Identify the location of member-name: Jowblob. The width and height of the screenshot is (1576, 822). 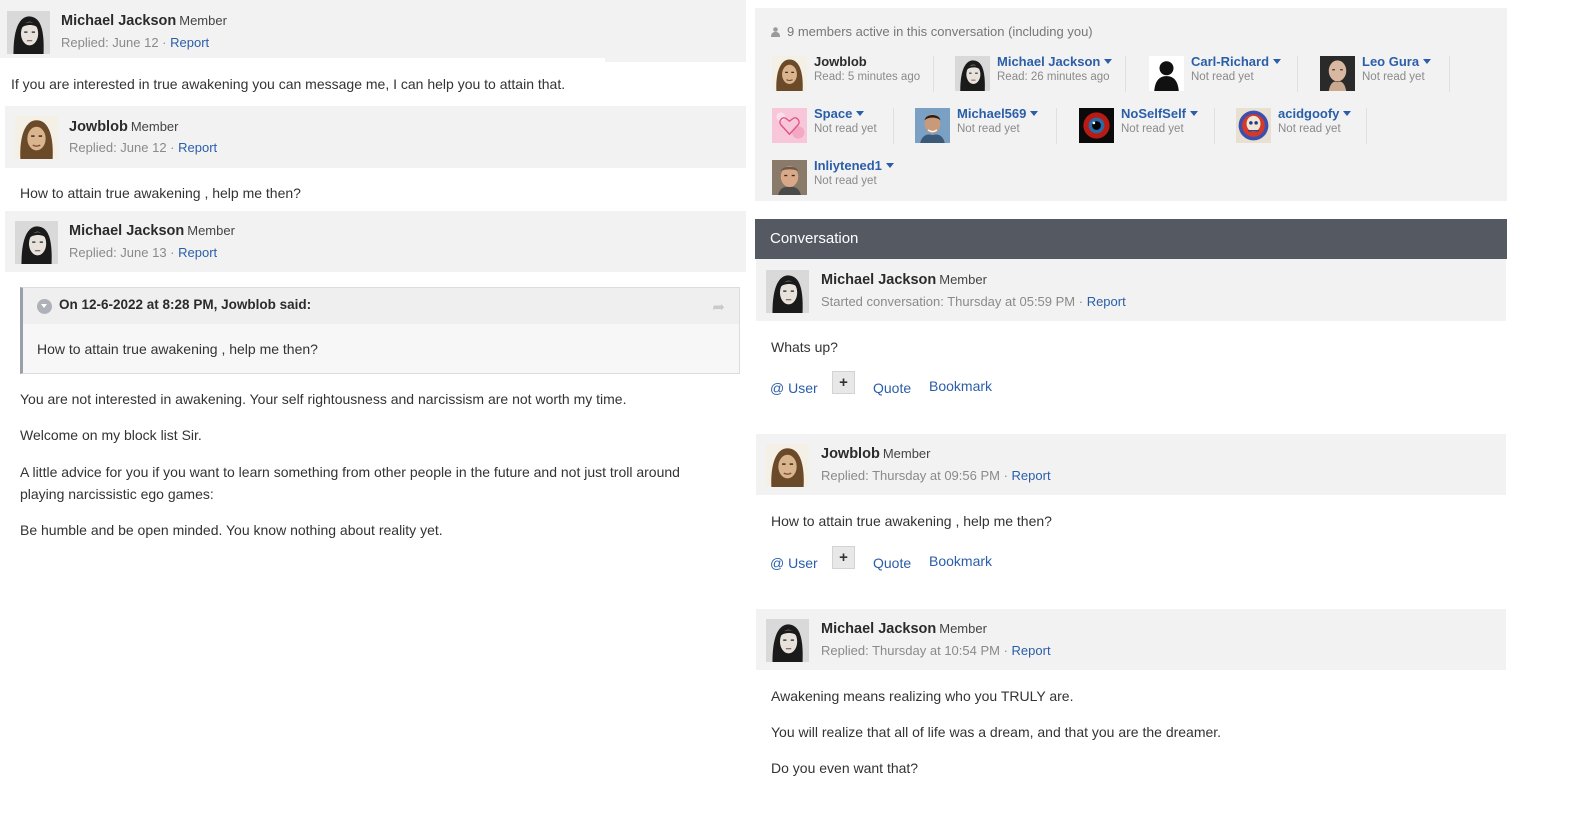
(840, 61).